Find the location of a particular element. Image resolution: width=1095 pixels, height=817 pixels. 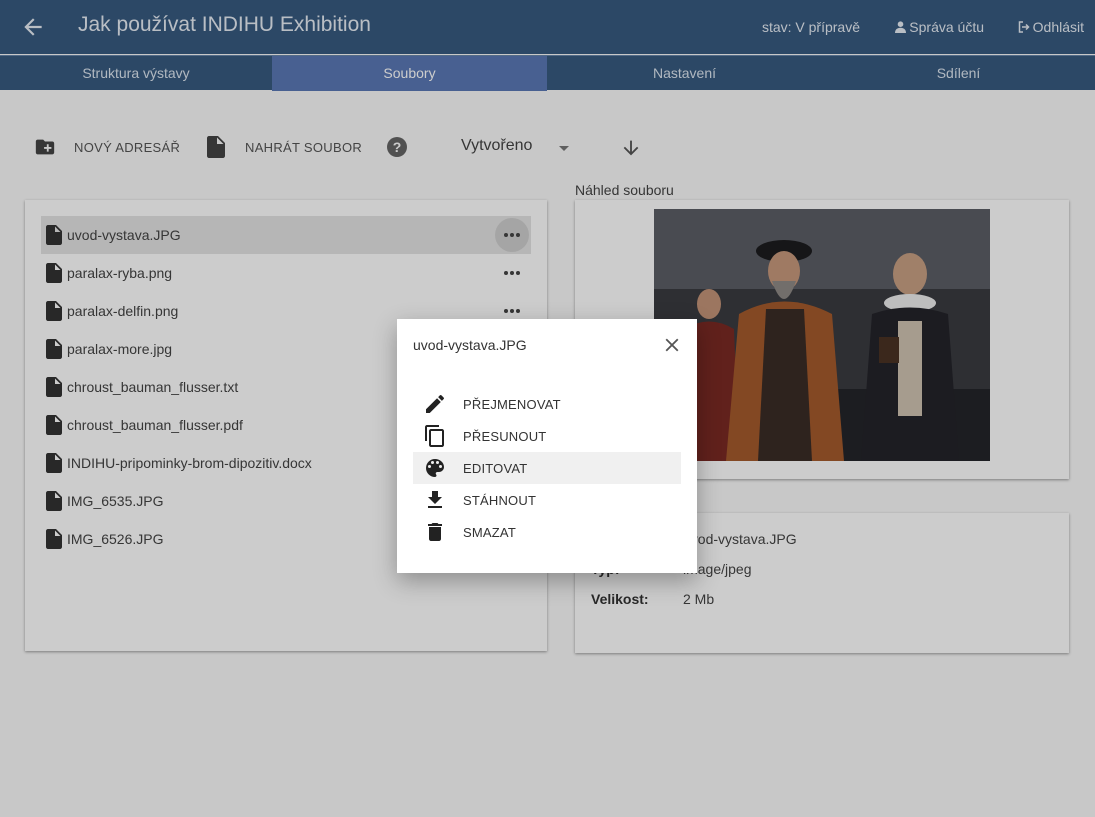

pencil-icon is located at coordinates (435, 403).